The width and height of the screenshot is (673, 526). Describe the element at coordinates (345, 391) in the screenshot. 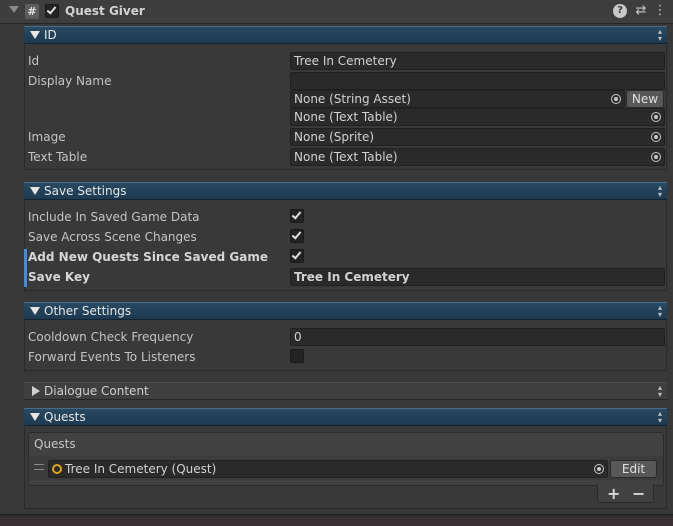

I see `foldout-dialogue-content: Dialogue Content ▴ ▾` at that location.